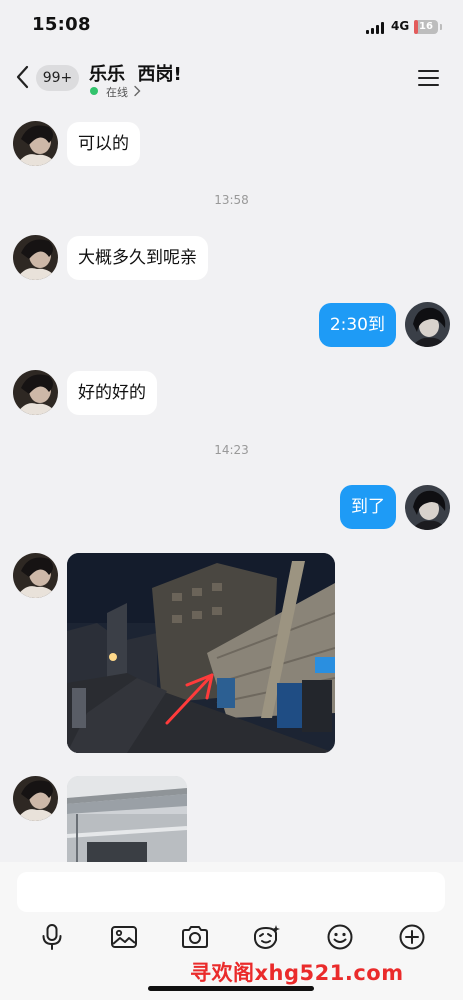 The image size is (463, 1000). Describe the element at coordinates (297, 973) in the screenshot. I see `watermark-text: 寻欢阁xhg521.com` at that location.